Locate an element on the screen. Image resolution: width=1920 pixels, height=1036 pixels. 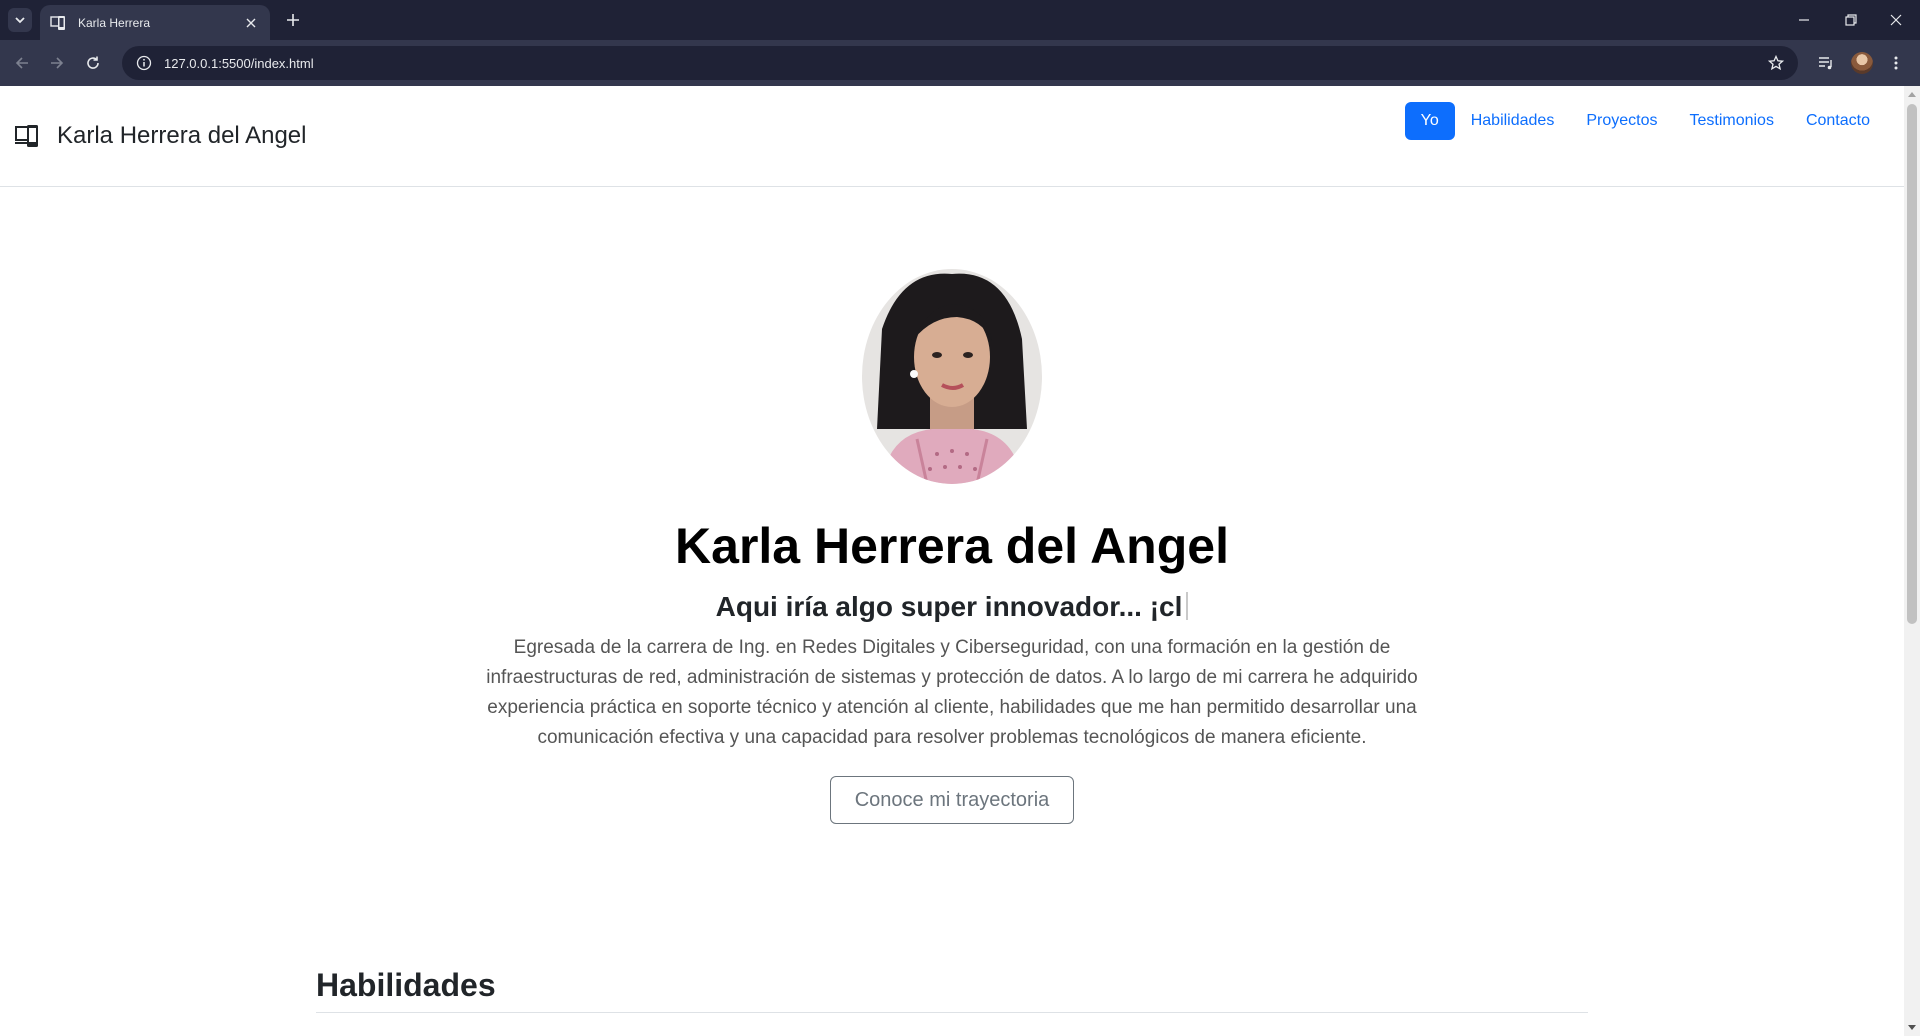
profile-photo is located at coordinates (952, 376).